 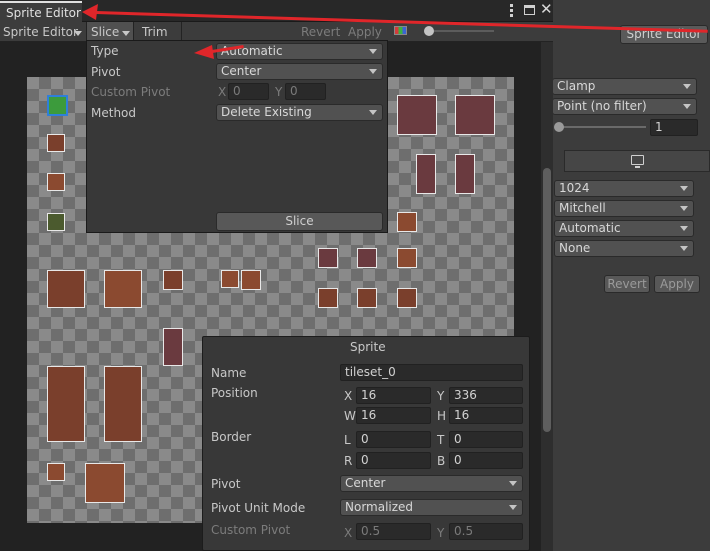 What do you see at coordinates (299, 221) in the screenshot?
I see `slice-button: Slice` at bounding box center [299, 221].